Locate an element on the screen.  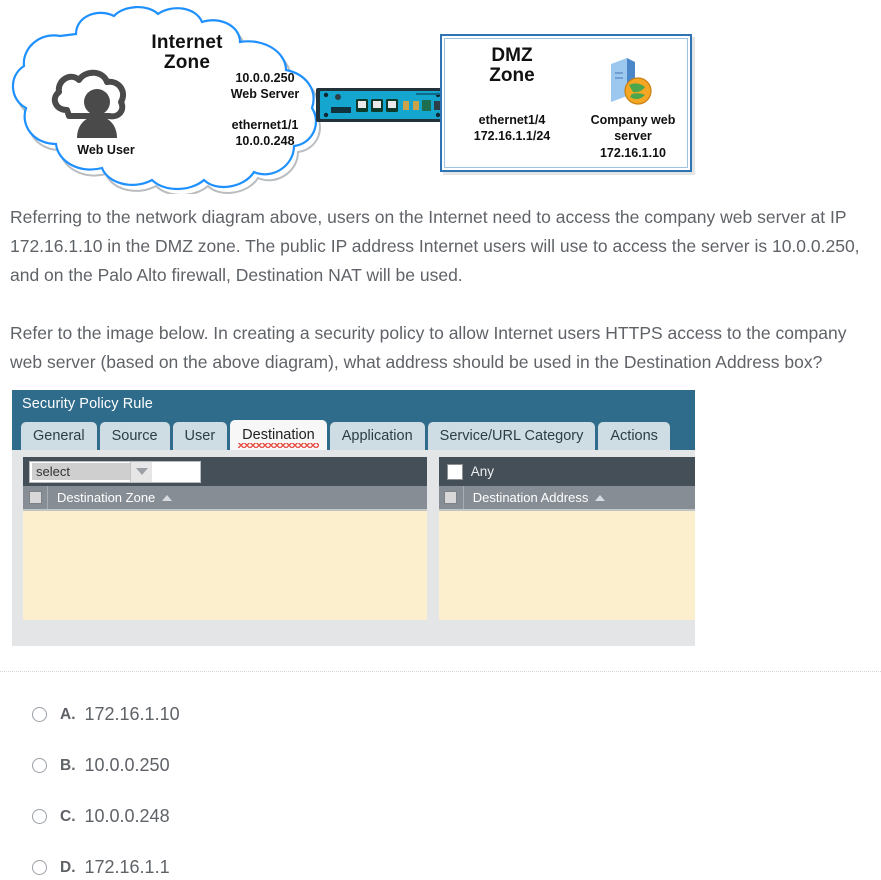
any-checkbox is located at coordinates (454, 471).